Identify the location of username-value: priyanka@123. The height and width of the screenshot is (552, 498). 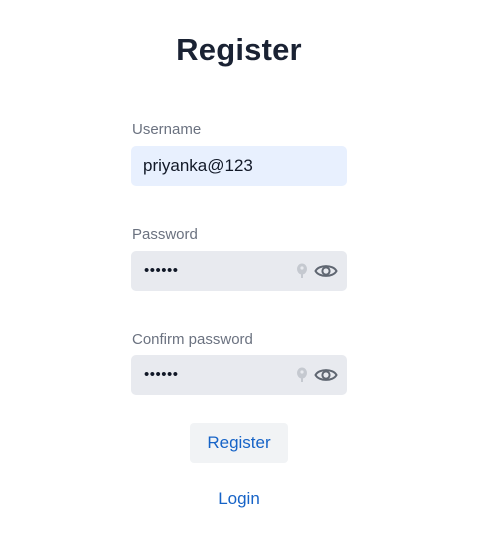
(198, 165).